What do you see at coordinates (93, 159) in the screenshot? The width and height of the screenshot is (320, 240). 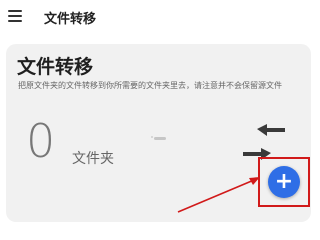 I see `folder-count-unit: 文件夹` at bounding box center [93, 159].